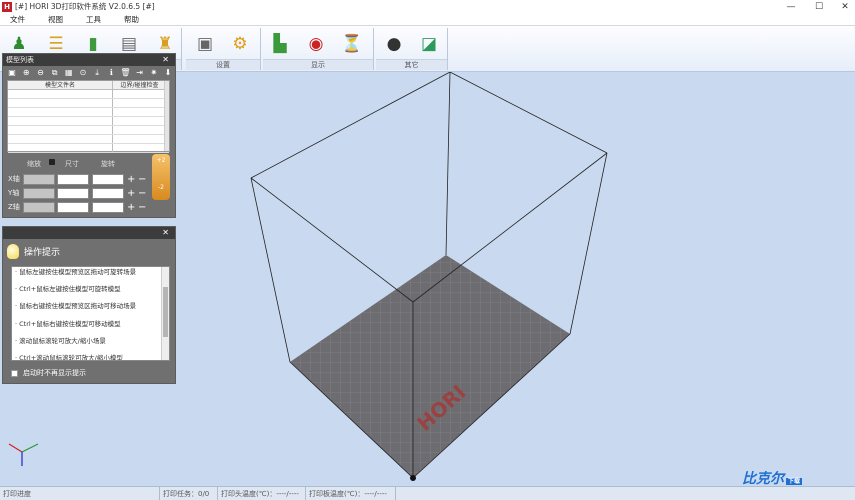 Image resolution: width=855 pixels, height=500 pixels. Describe the element at coordinates (165, 233) in the screenshot. I see `hints-close-button: ✕` at that location.